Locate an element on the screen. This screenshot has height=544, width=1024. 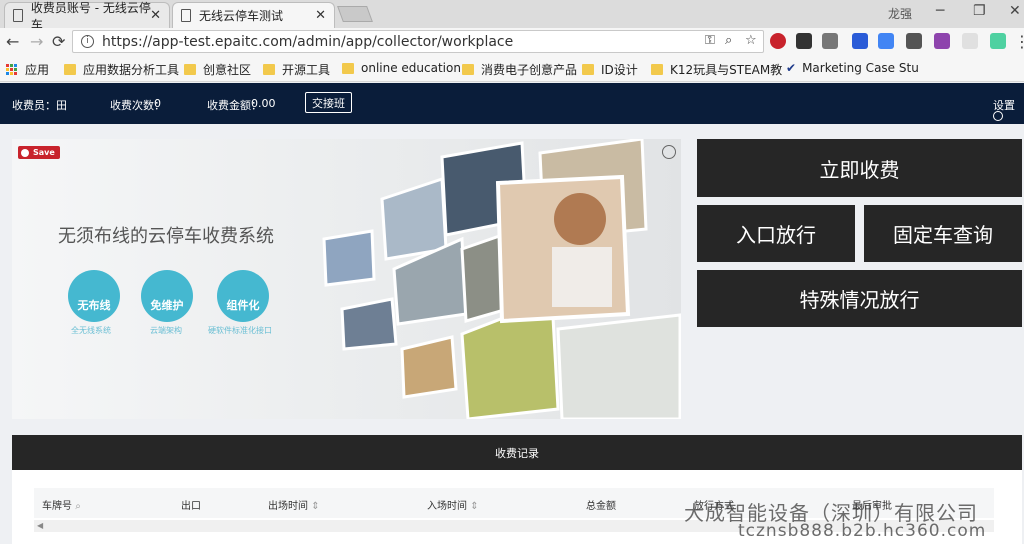
feature-caption: 硬软件标准化接口 is located at coordinates (240, 330).